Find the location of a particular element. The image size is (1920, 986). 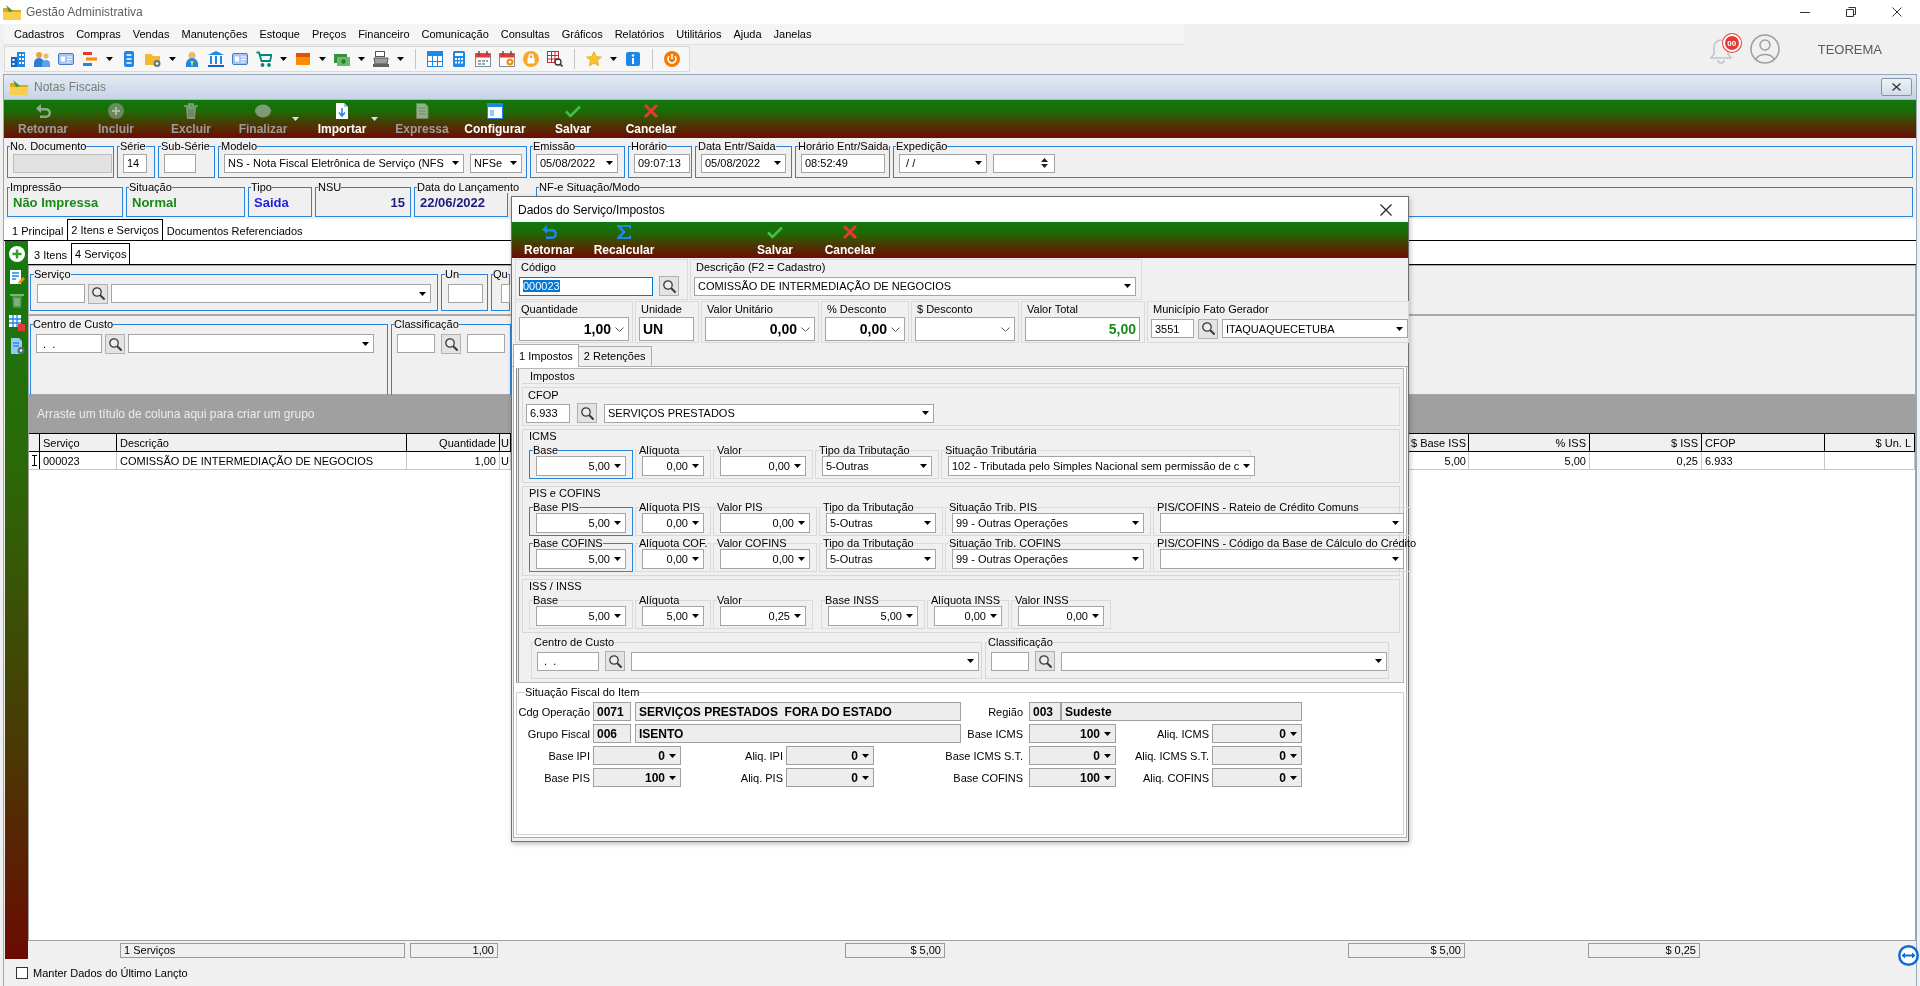

id-card-icon is located at coordinates (240, 59).